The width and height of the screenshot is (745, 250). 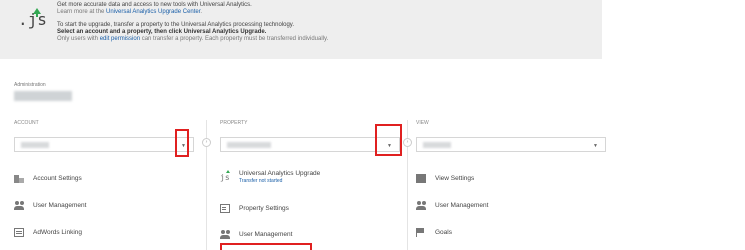 I want to click on account-name-redacted, so click(x=35, y=145).